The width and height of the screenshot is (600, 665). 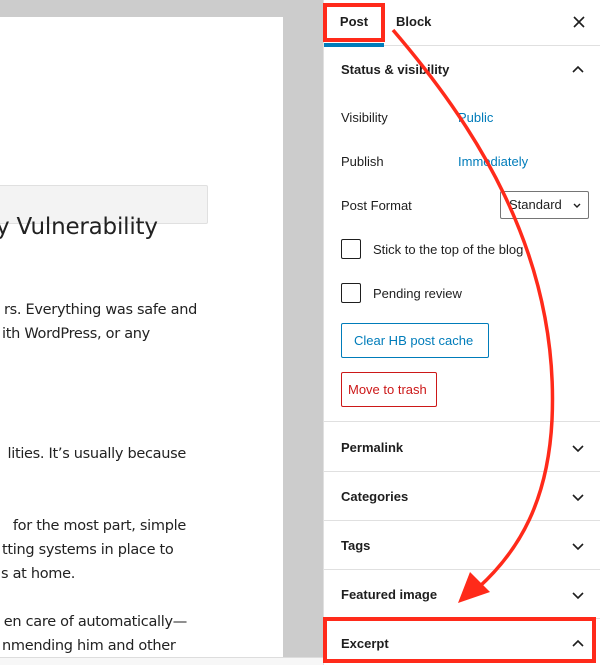 What do you see at coordinates (88, 550) in the screenshot?
I see `paragraph-line: tting systems in place to` at bounding box center [88, 550].